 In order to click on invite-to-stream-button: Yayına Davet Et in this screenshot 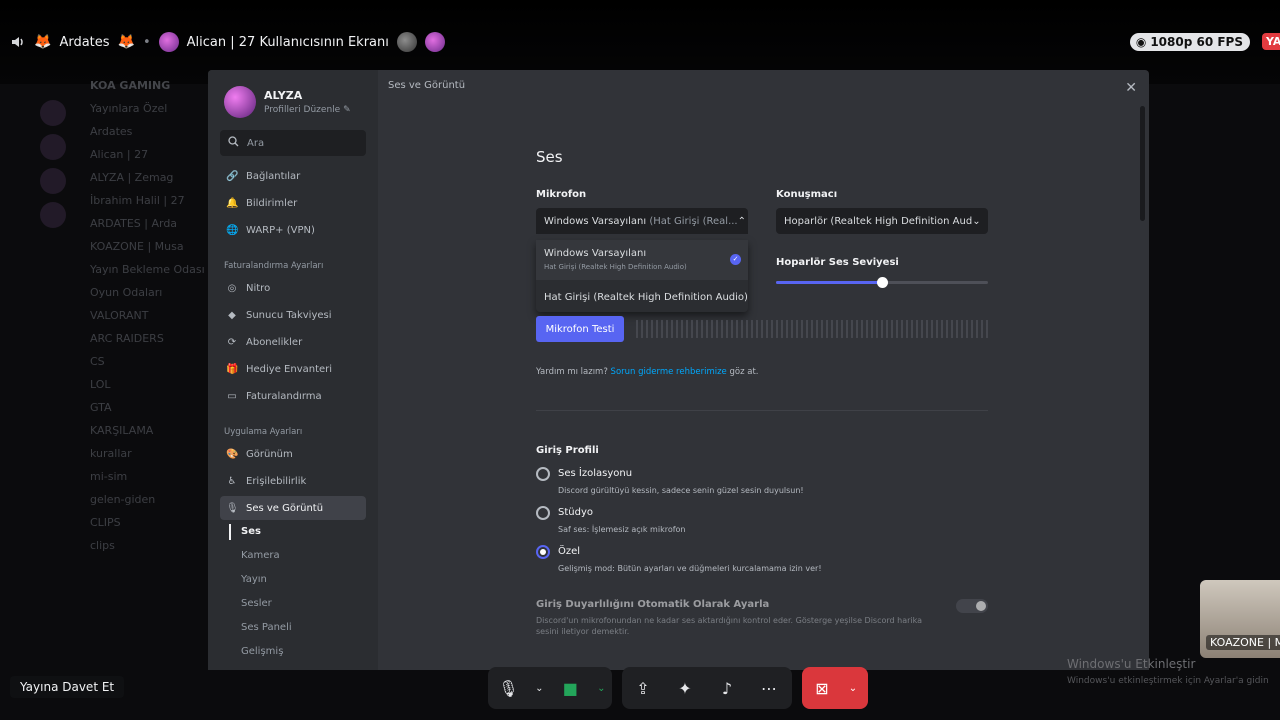, I will do `click(67, 687)`.